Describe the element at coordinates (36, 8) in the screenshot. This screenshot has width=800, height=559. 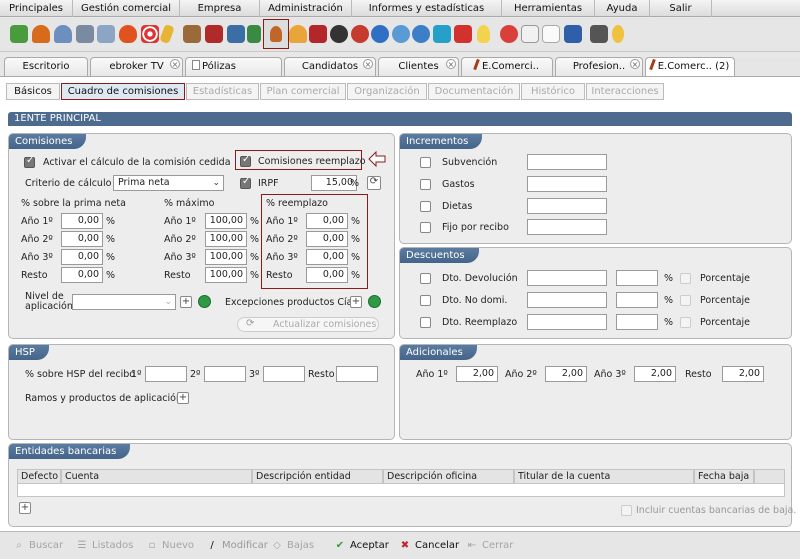
I see `menu-principales: Principales` at that location.